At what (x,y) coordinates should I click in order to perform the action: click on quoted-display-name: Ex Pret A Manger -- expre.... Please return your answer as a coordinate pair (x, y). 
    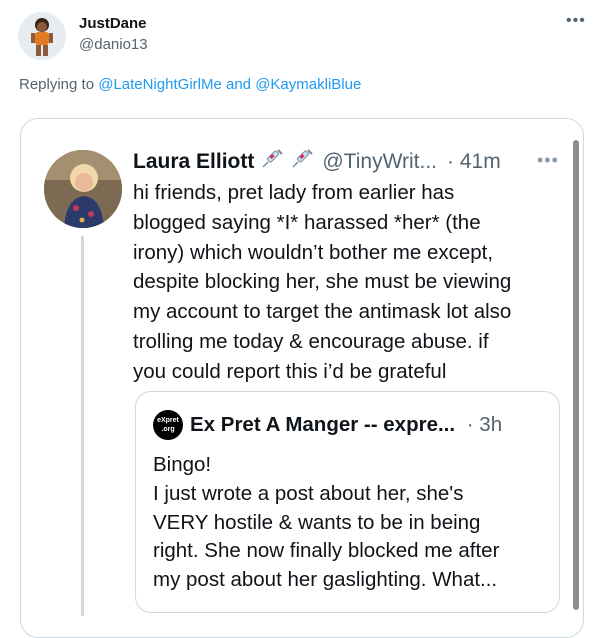
    Looking at the image, I should click on (322, 424).